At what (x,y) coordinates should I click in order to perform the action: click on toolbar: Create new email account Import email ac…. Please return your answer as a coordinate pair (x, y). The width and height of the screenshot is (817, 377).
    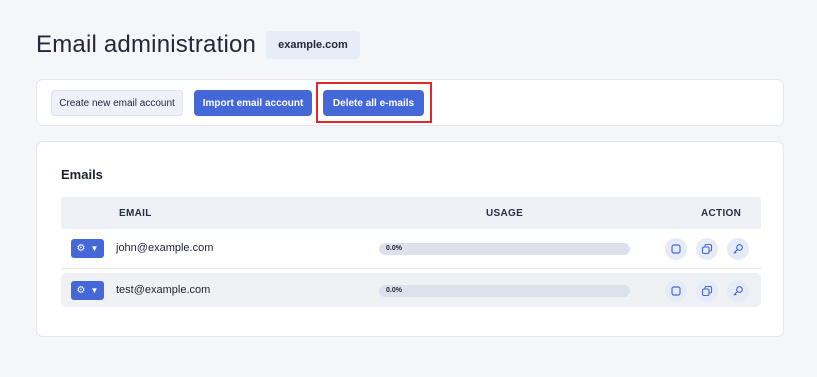
    Looking at the image, I should click on (410, 102).